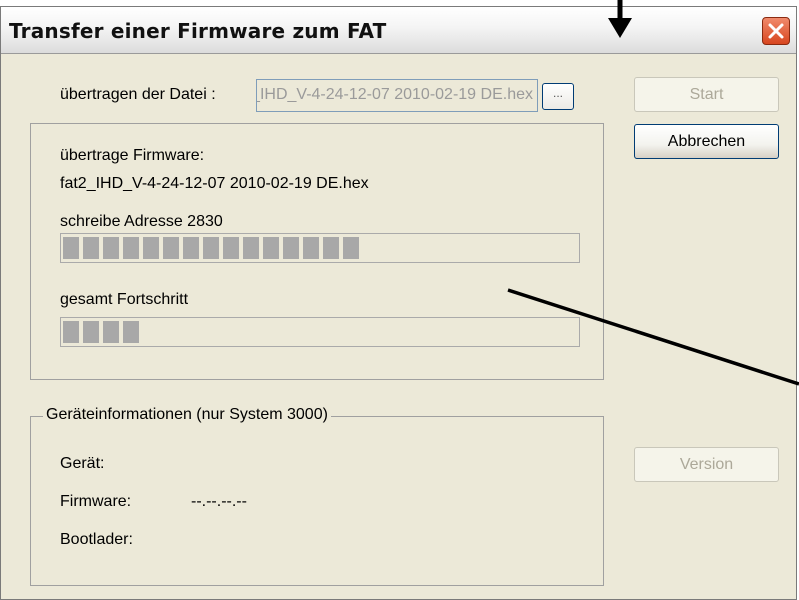 The width and height of the screenshot is (799, 600). I want to click on device-label: Gerät:, so click(82, 463).